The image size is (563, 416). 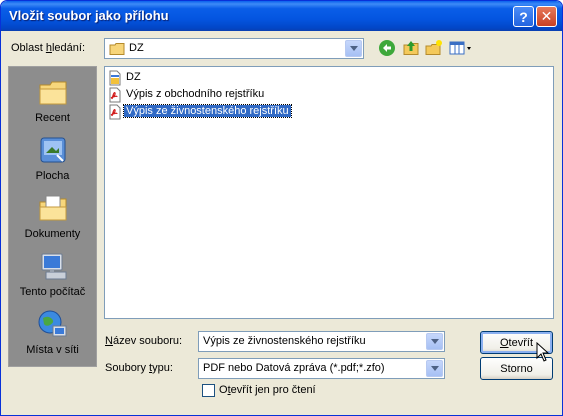 I want to click on filetype-select: PDF nebo Datová zpráva (*.pdf;*.zfo), so click(x=321, y=368).